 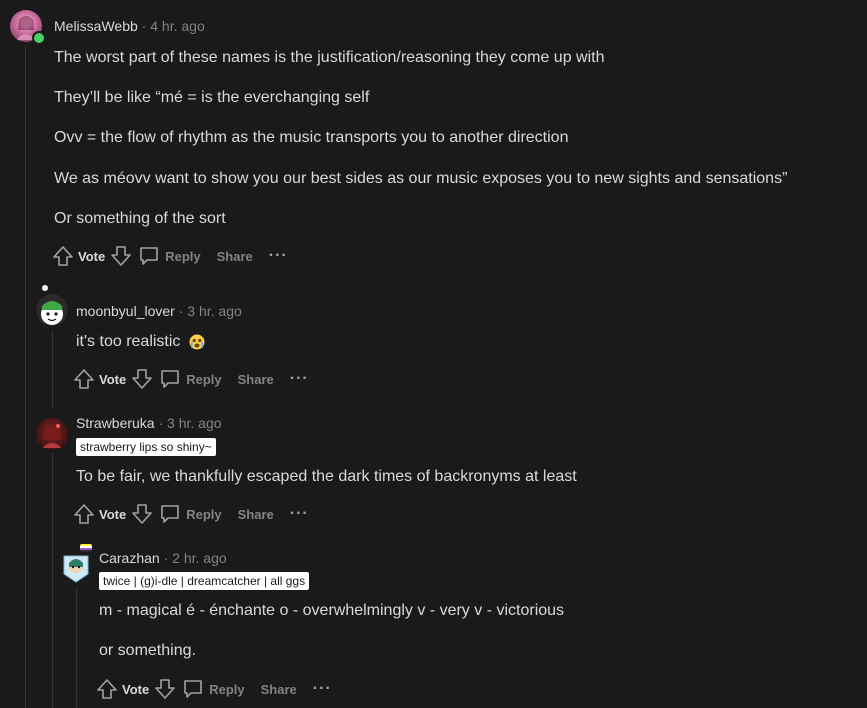 I want to click on pride-flag-icon, so click(x=86, y=548).